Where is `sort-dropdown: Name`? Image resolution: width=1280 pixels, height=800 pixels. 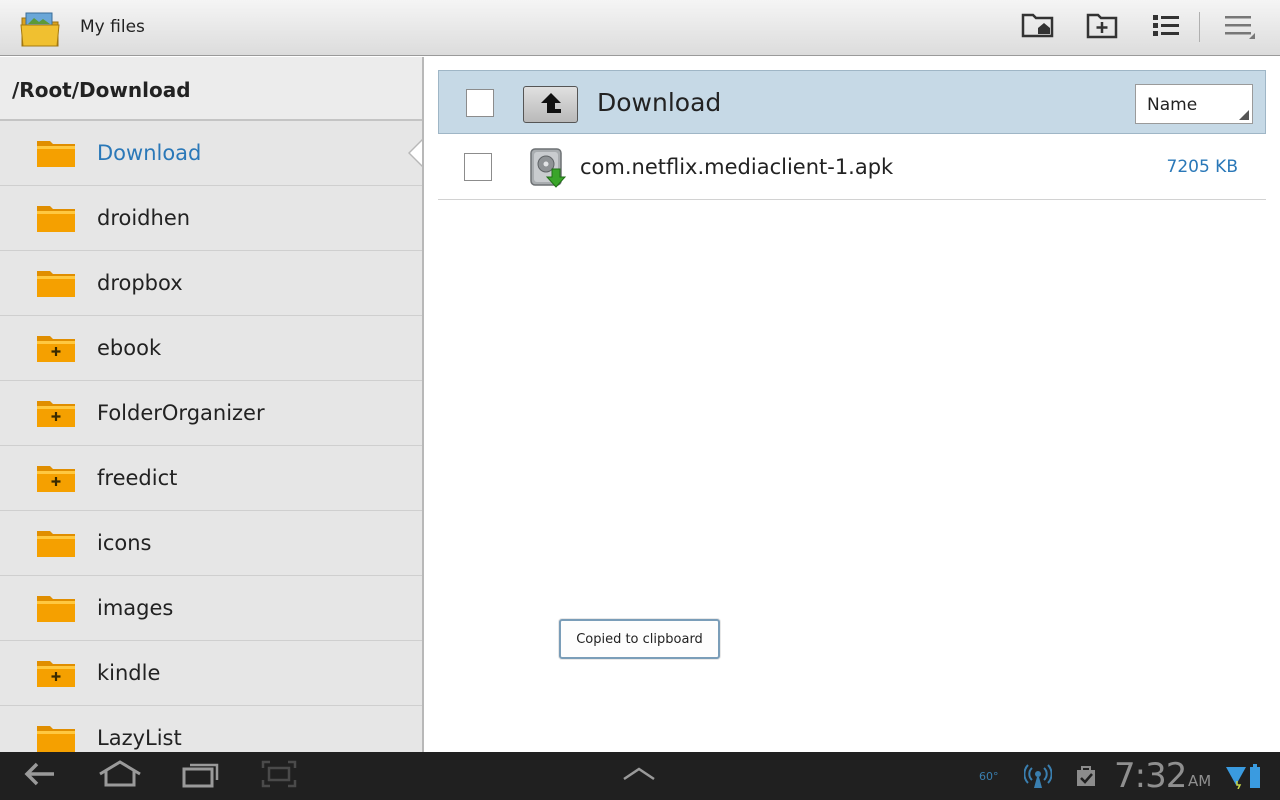
sort-dropdown: Name is located at coordinates (1194, 104).